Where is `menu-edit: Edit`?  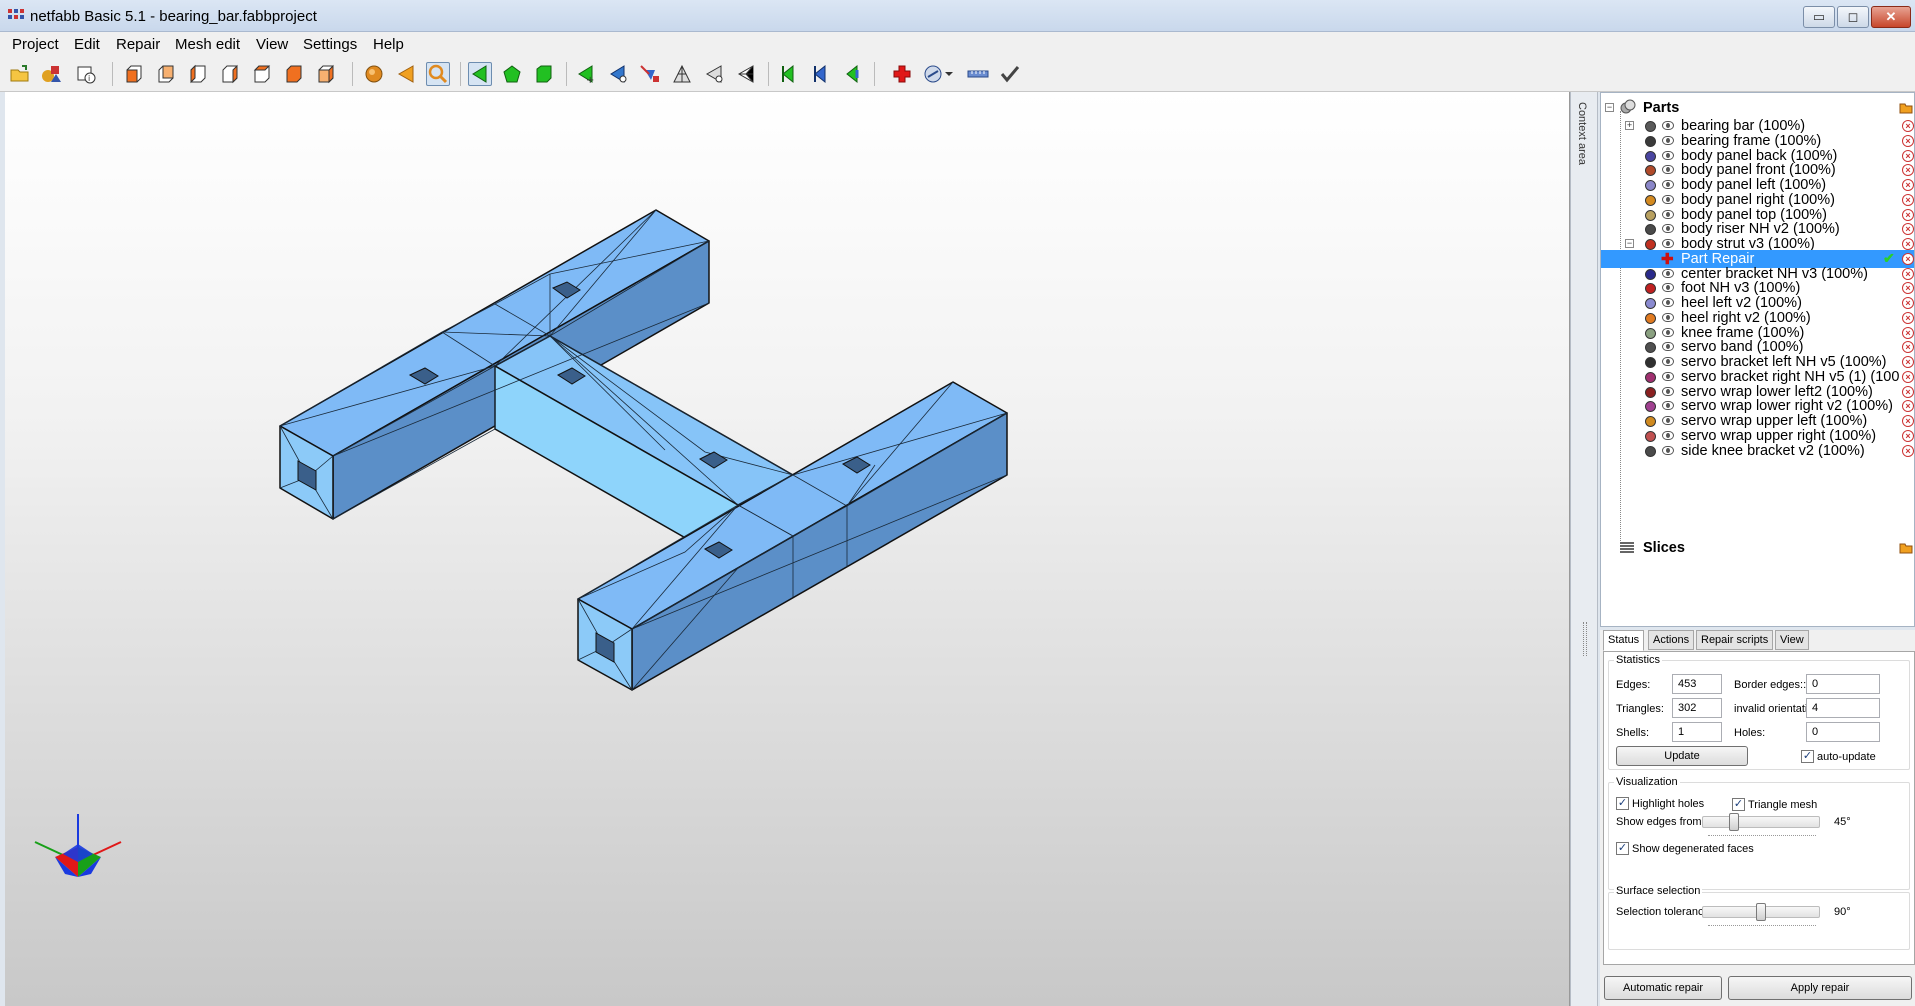
menu-edit: Edit is located at coordinates (87, 44).